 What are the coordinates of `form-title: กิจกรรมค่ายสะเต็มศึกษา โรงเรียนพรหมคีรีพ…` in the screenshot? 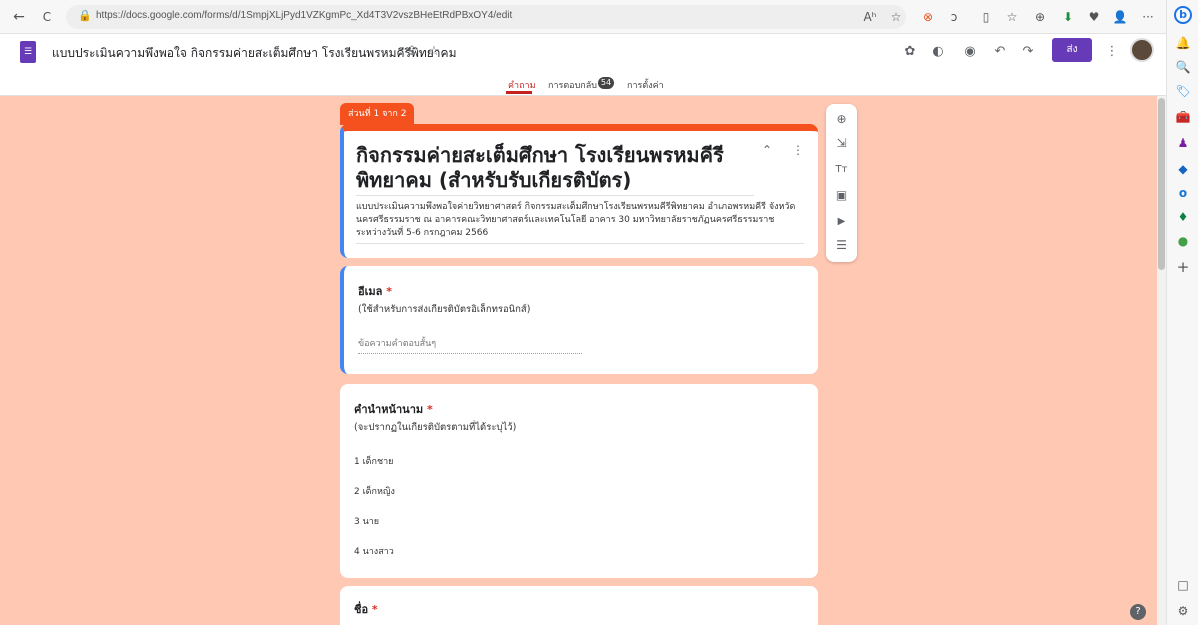 It's located at (551, 168).